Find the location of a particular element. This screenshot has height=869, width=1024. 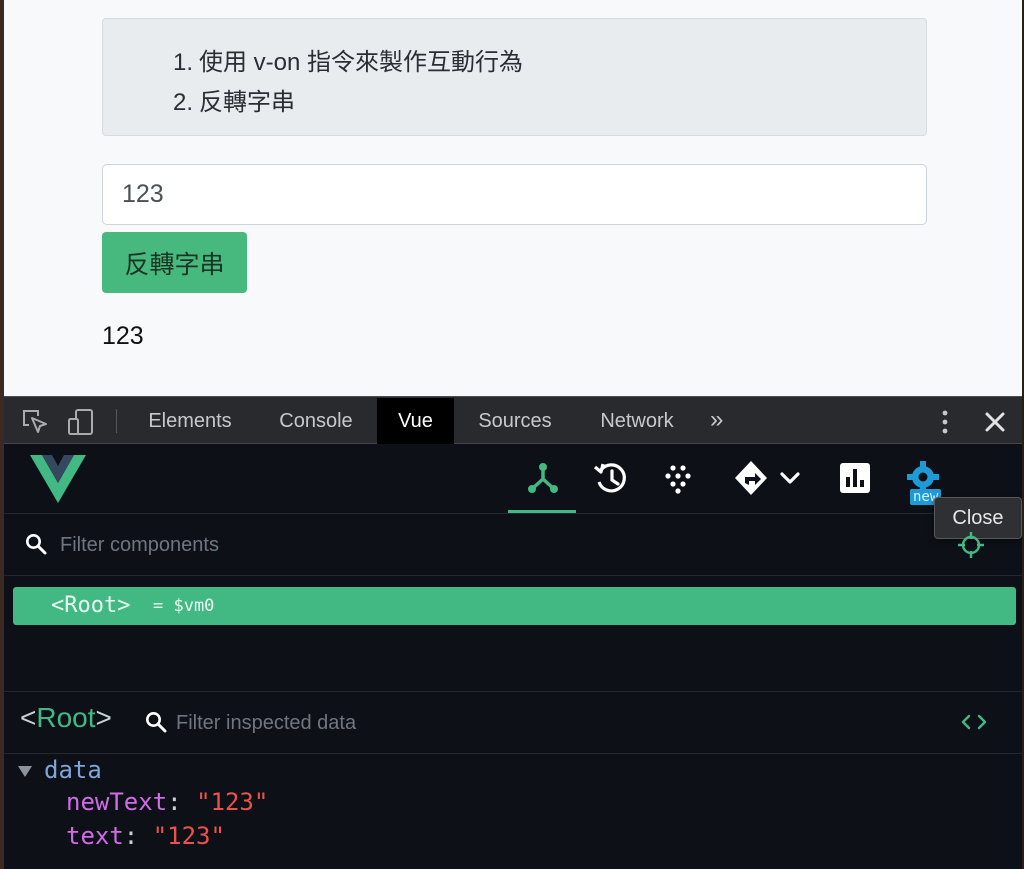

reverse-string-button: 反轉字串 is located at coordinates (174, 262).